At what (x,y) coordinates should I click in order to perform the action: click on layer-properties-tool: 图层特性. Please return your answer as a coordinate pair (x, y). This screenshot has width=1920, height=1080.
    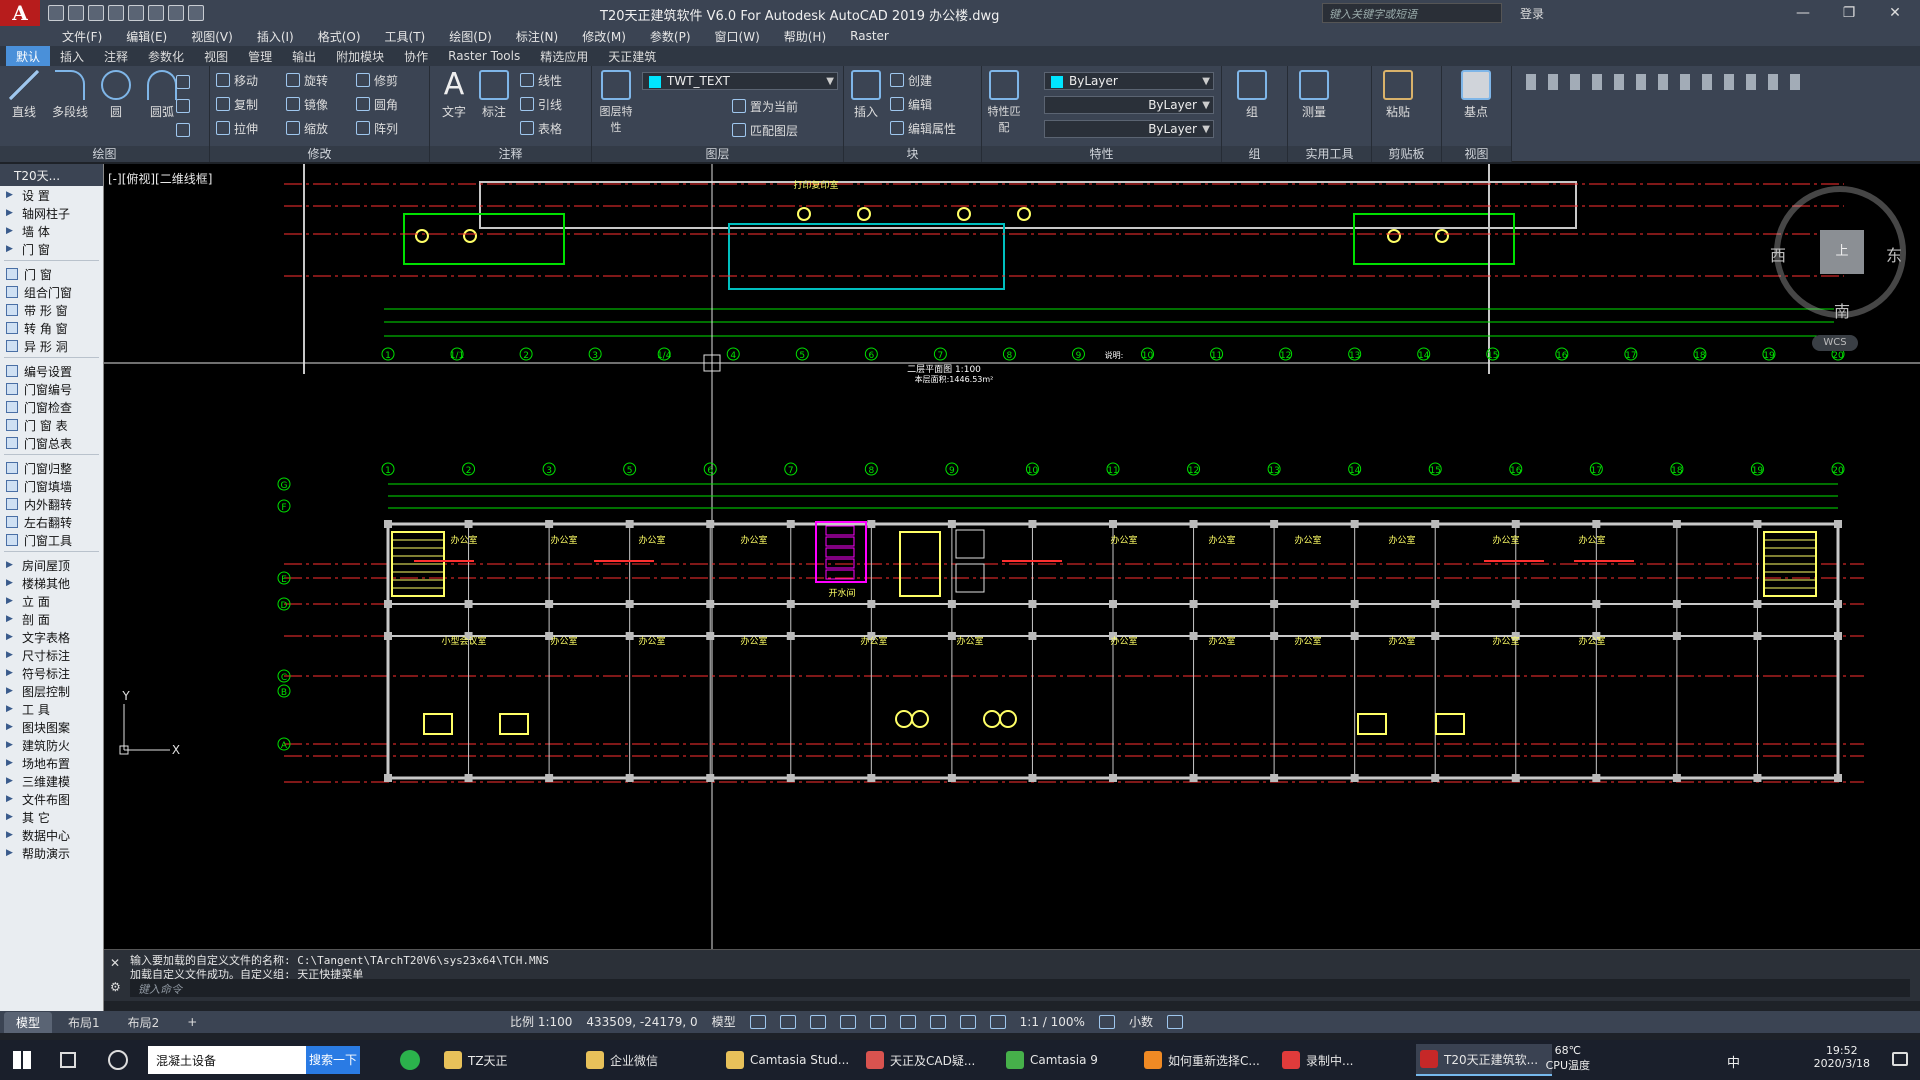
    Looking at the image, I should click on (616, 102).